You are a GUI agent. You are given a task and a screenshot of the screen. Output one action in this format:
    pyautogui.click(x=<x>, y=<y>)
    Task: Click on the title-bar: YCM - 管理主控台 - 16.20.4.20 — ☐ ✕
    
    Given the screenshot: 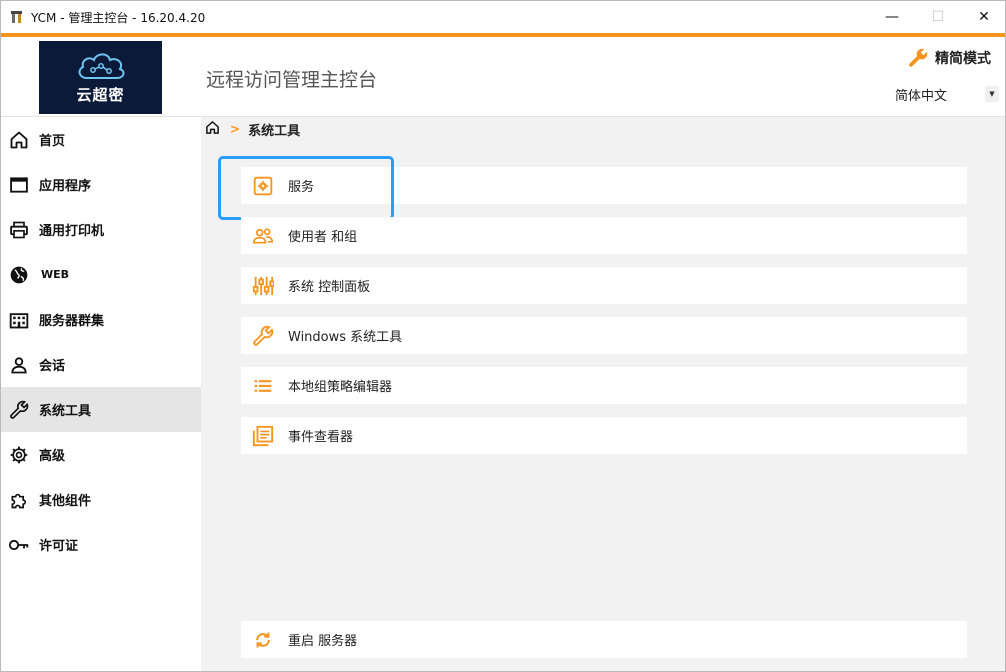 What is the action you would take?
    pyautogui.click(x=503, y=17)
    